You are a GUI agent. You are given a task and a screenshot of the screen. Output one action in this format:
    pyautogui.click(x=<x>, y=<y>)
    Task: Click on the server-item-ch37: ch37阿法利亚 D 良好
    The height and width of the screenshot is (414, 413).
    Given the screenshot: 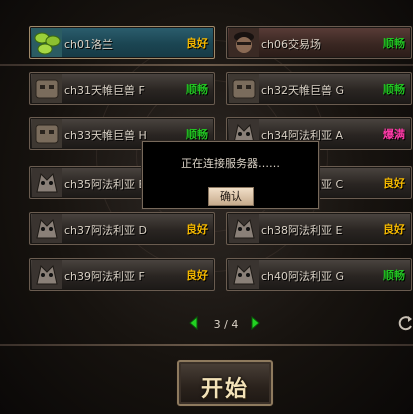 What is the action you would take?
    pyautogui.click(x=122, y=228)
    